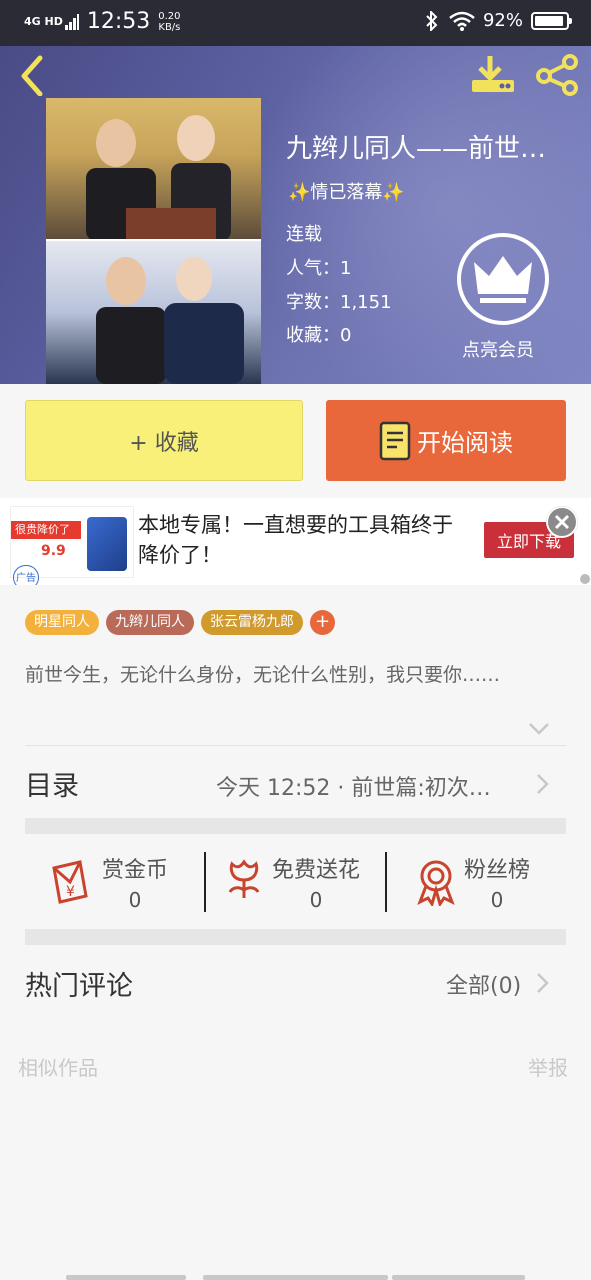 Image resolution: width=591 pixels, height=1280 pixels. Describe the element at coordinates (322, 622) in the screenshot. I see `add-tag-button: +` at that location.